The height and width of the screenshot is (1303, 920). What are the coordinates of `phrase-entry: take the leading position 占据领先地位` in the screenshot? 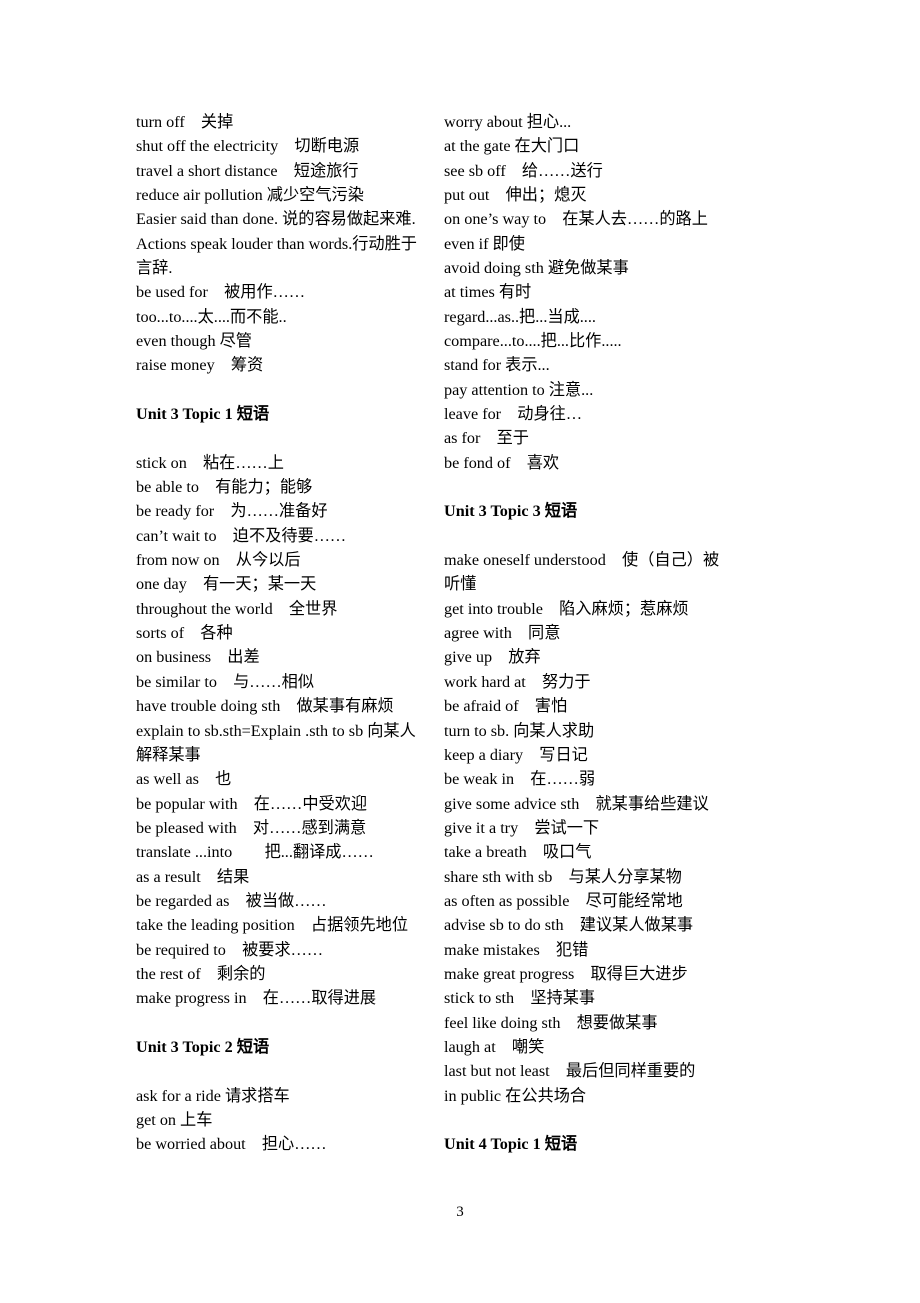 It's located at (272, 925).